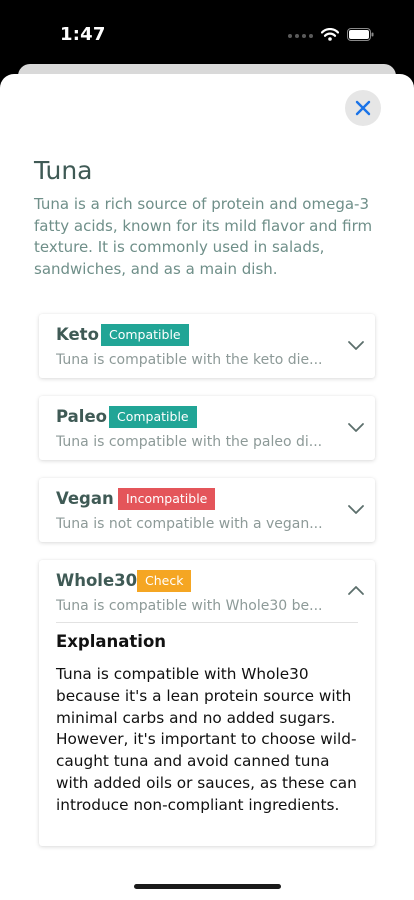 The image size is (414, 900). Describe the element at coordinates (77, 334) in the screenshot. I see `diet-name: Keto` at that location.